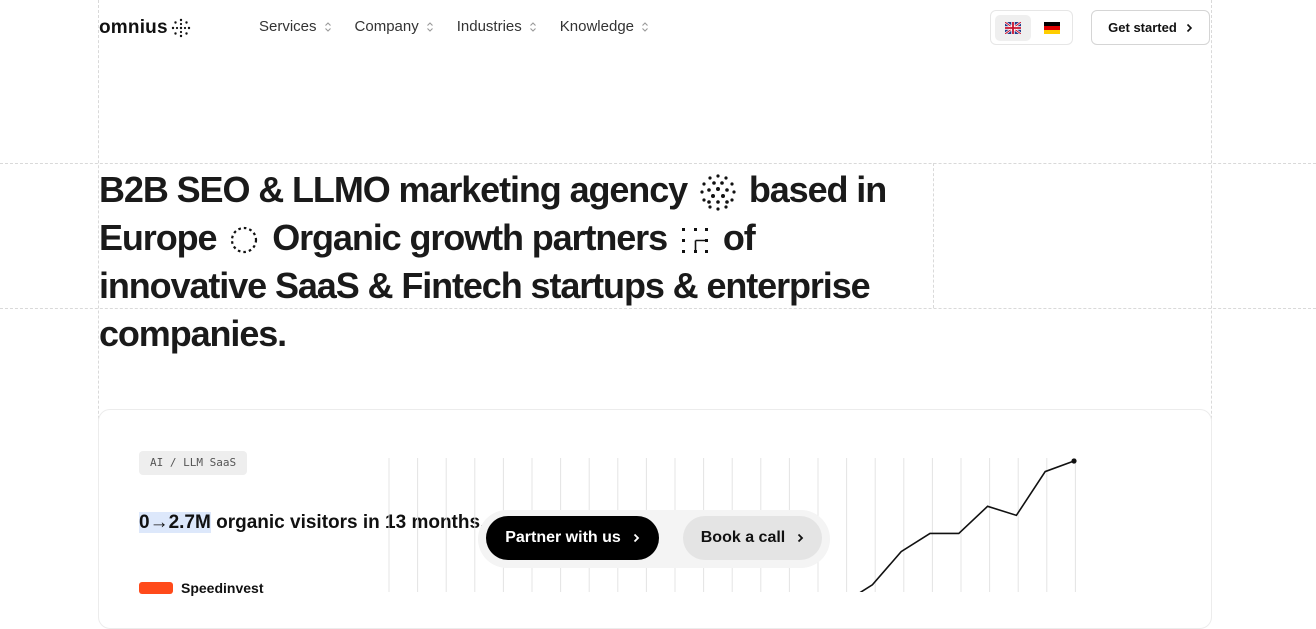  I want to click on nav-company: Company, so click(394, 26).